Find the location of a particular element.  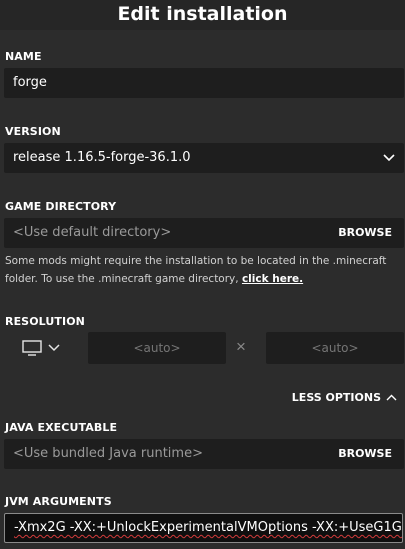

resolution-width-field is located at coordinates (157, 348).